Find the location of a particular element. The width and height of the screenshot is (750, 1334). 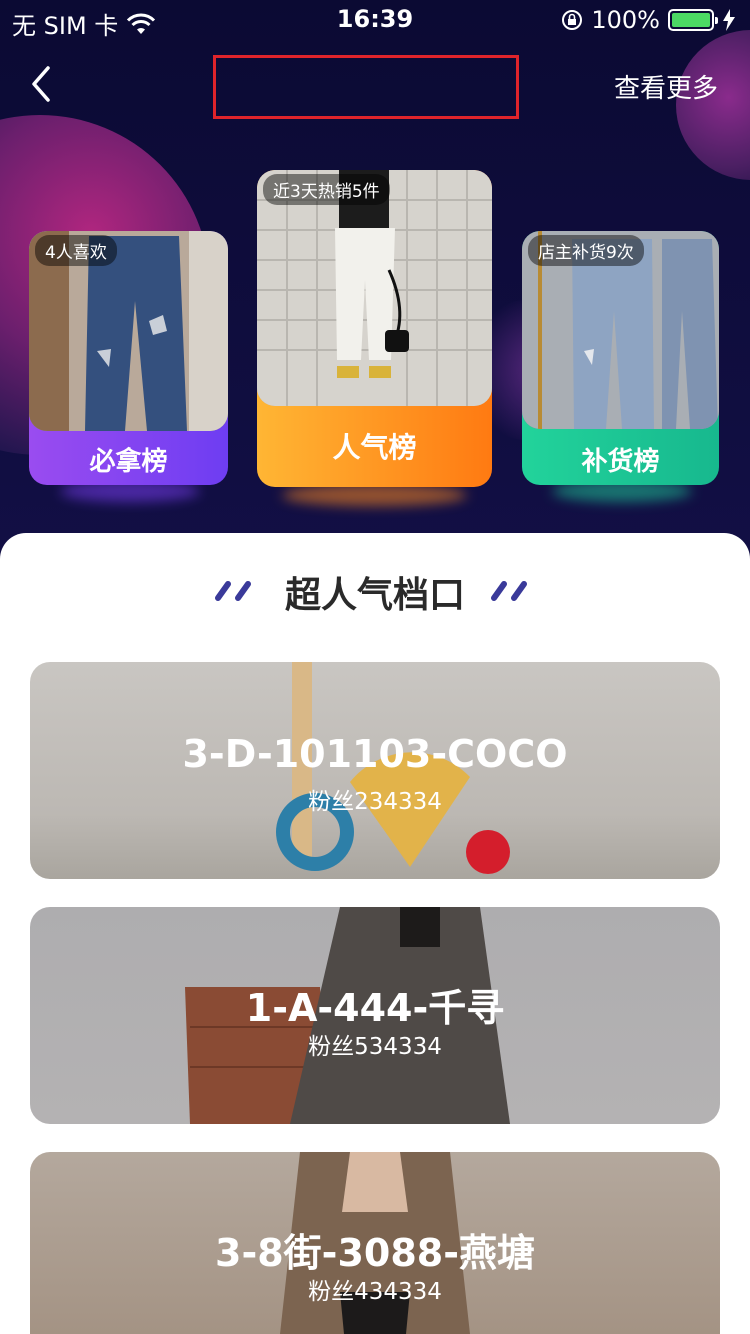

ranking-card-must-have: 4人喜欢 必拿榜 is located at coordinates (128, 358).